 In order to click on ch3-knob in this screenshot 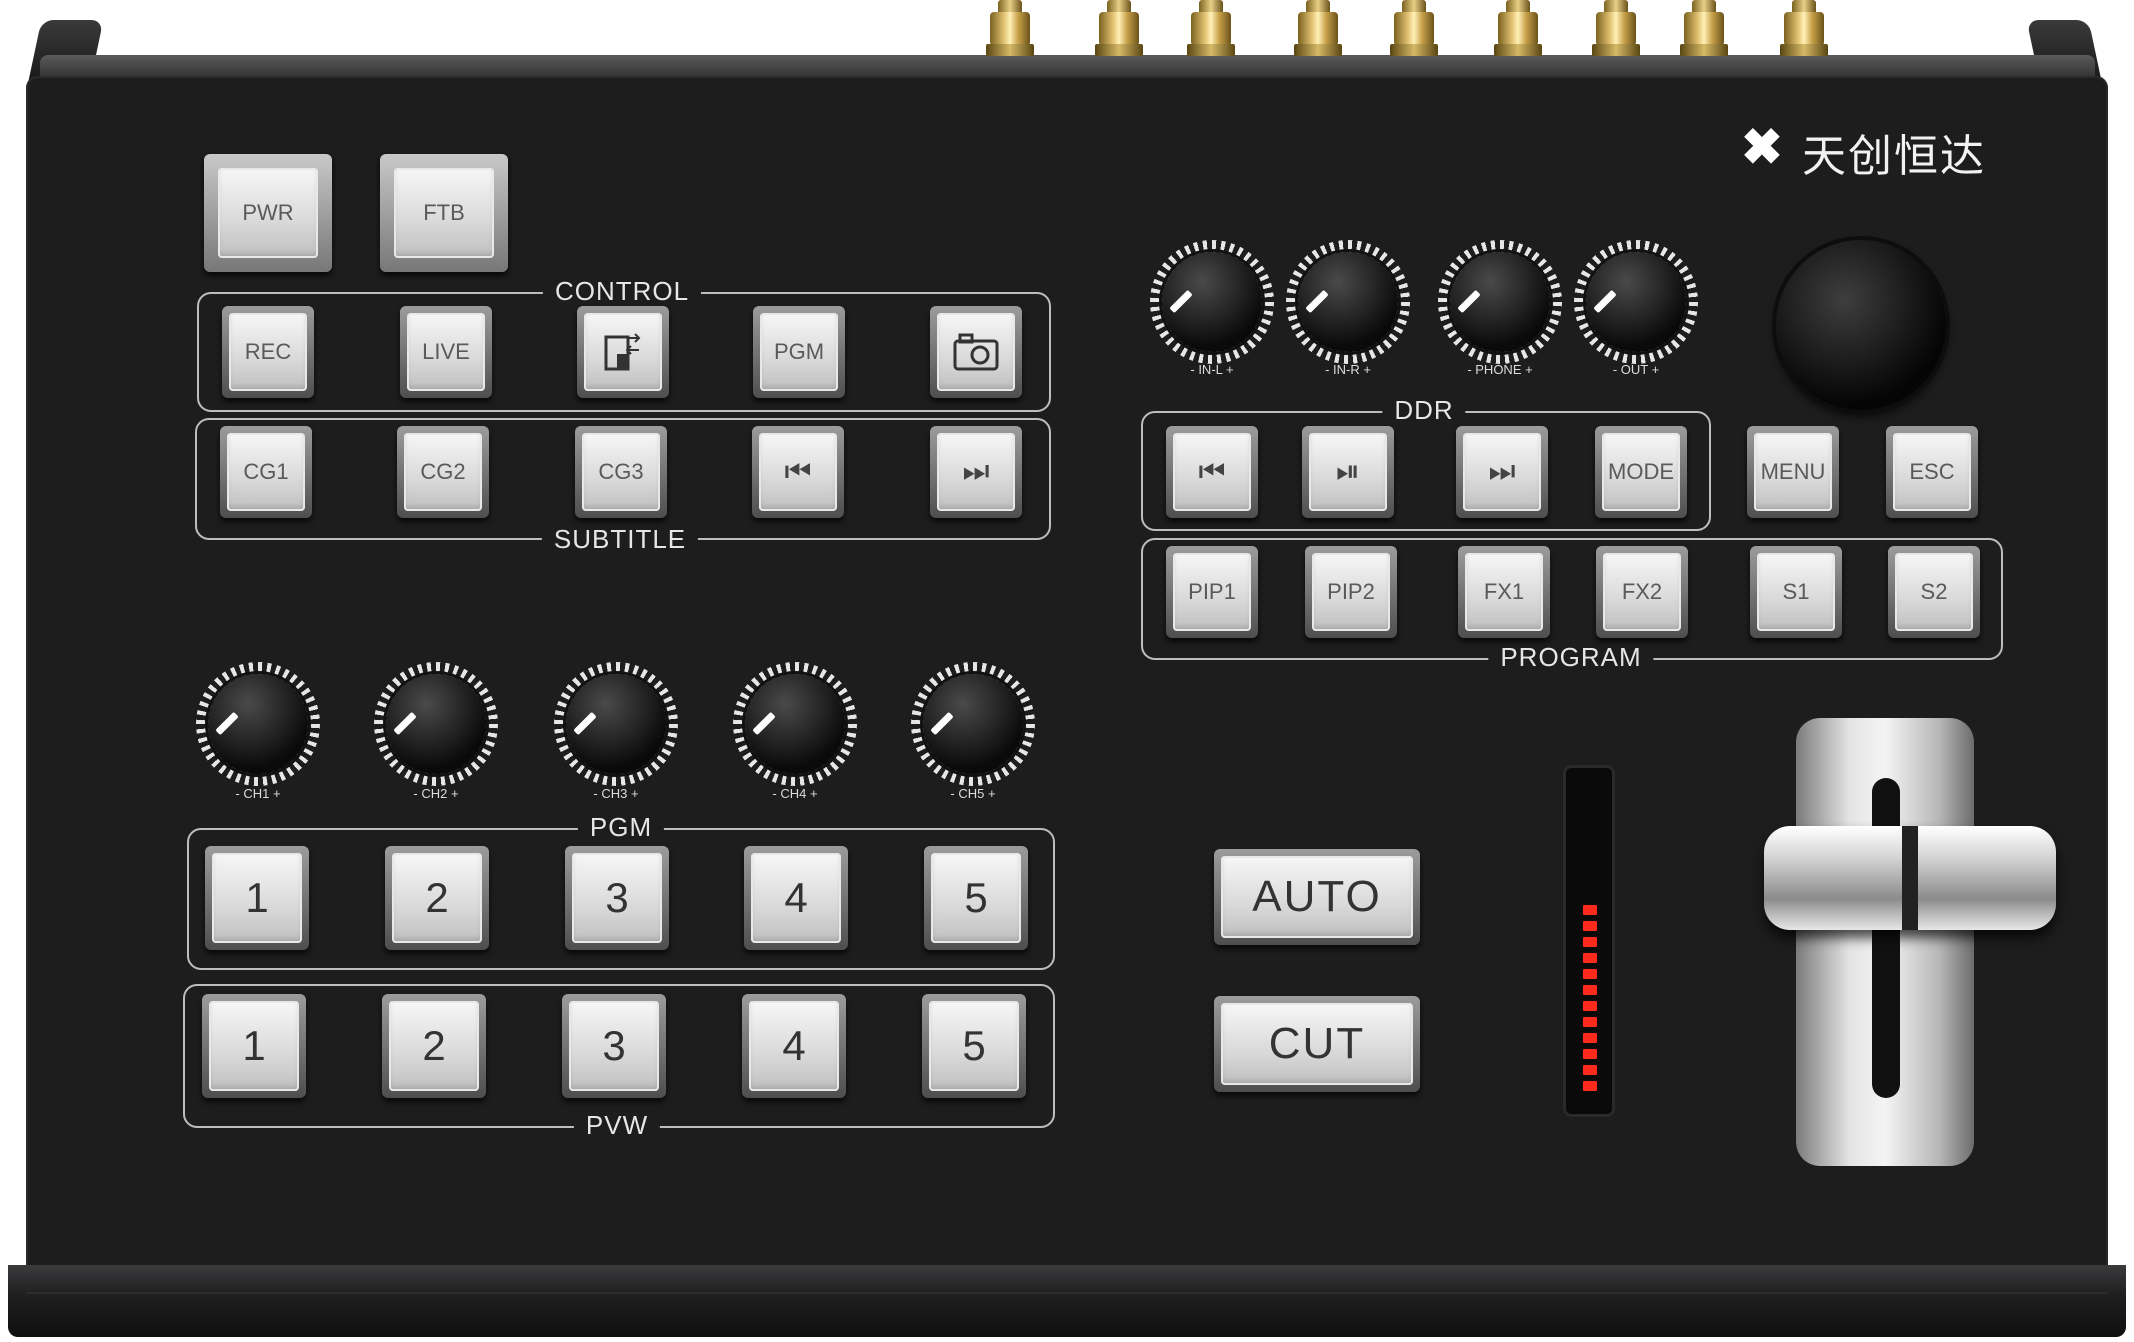, I will do `click(616, 724)`.